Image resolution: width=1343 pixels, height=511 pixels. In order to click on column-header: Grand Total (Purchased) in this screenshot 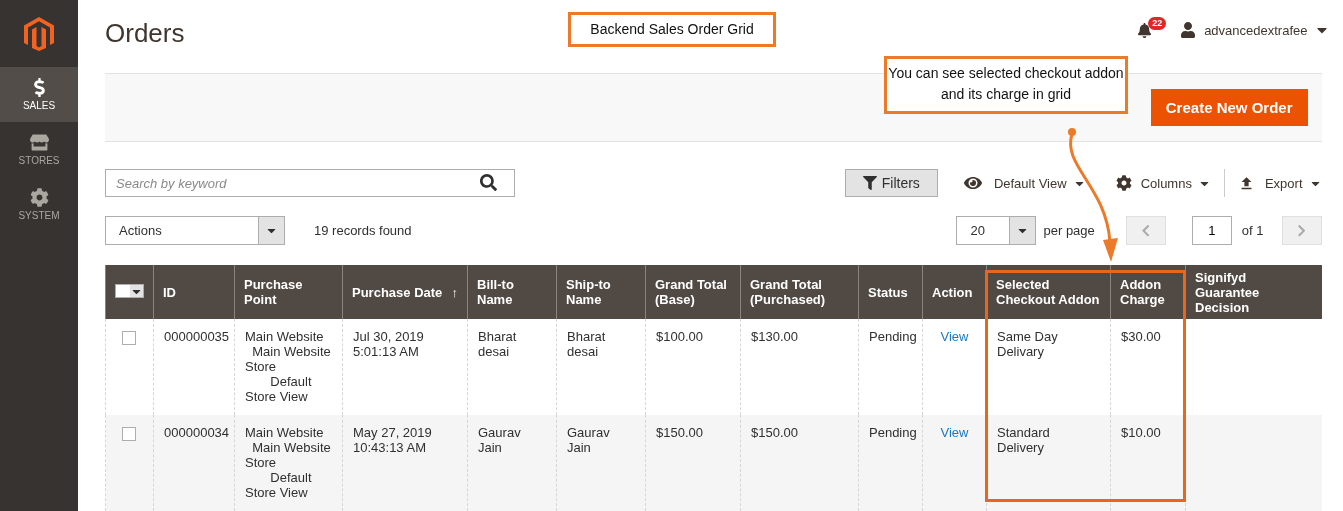, I will do `click(799, 292)`.